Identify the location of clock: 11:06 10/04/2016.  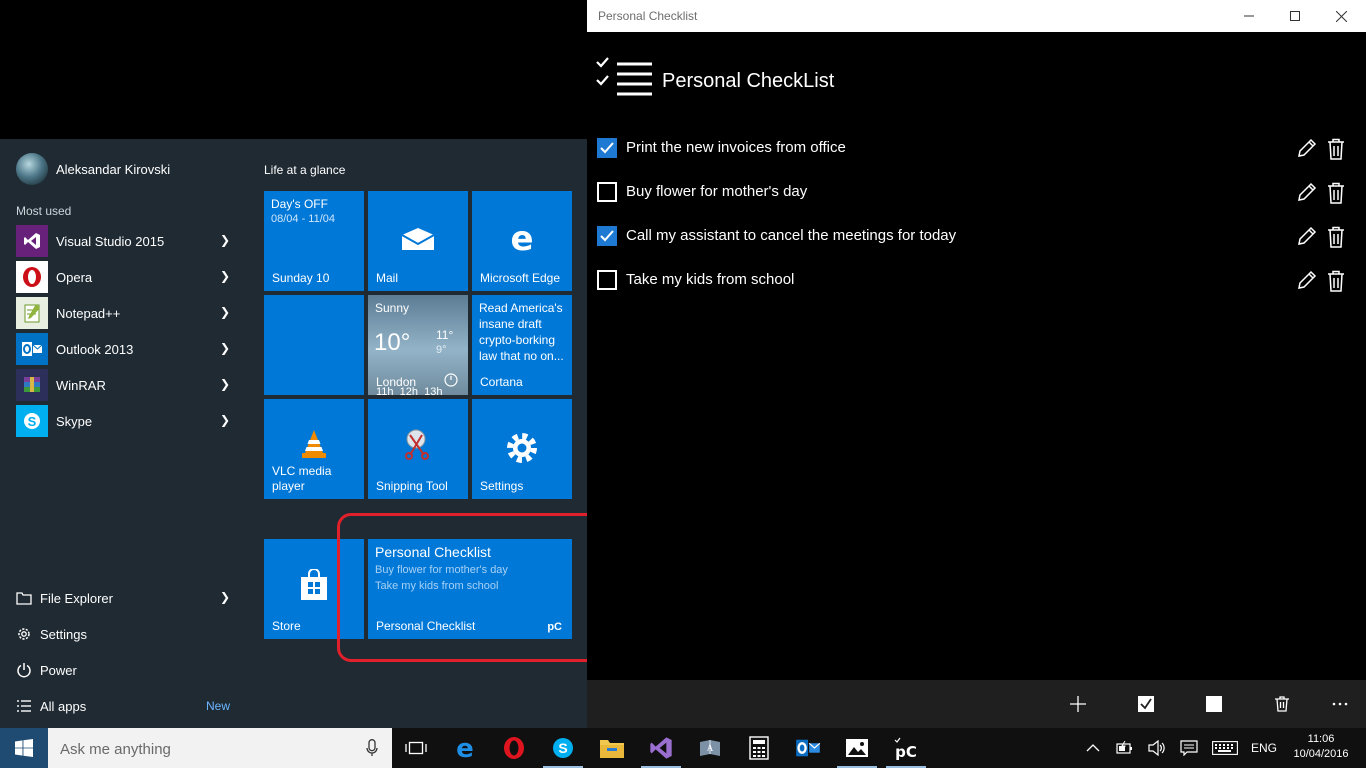
(1321, 747).